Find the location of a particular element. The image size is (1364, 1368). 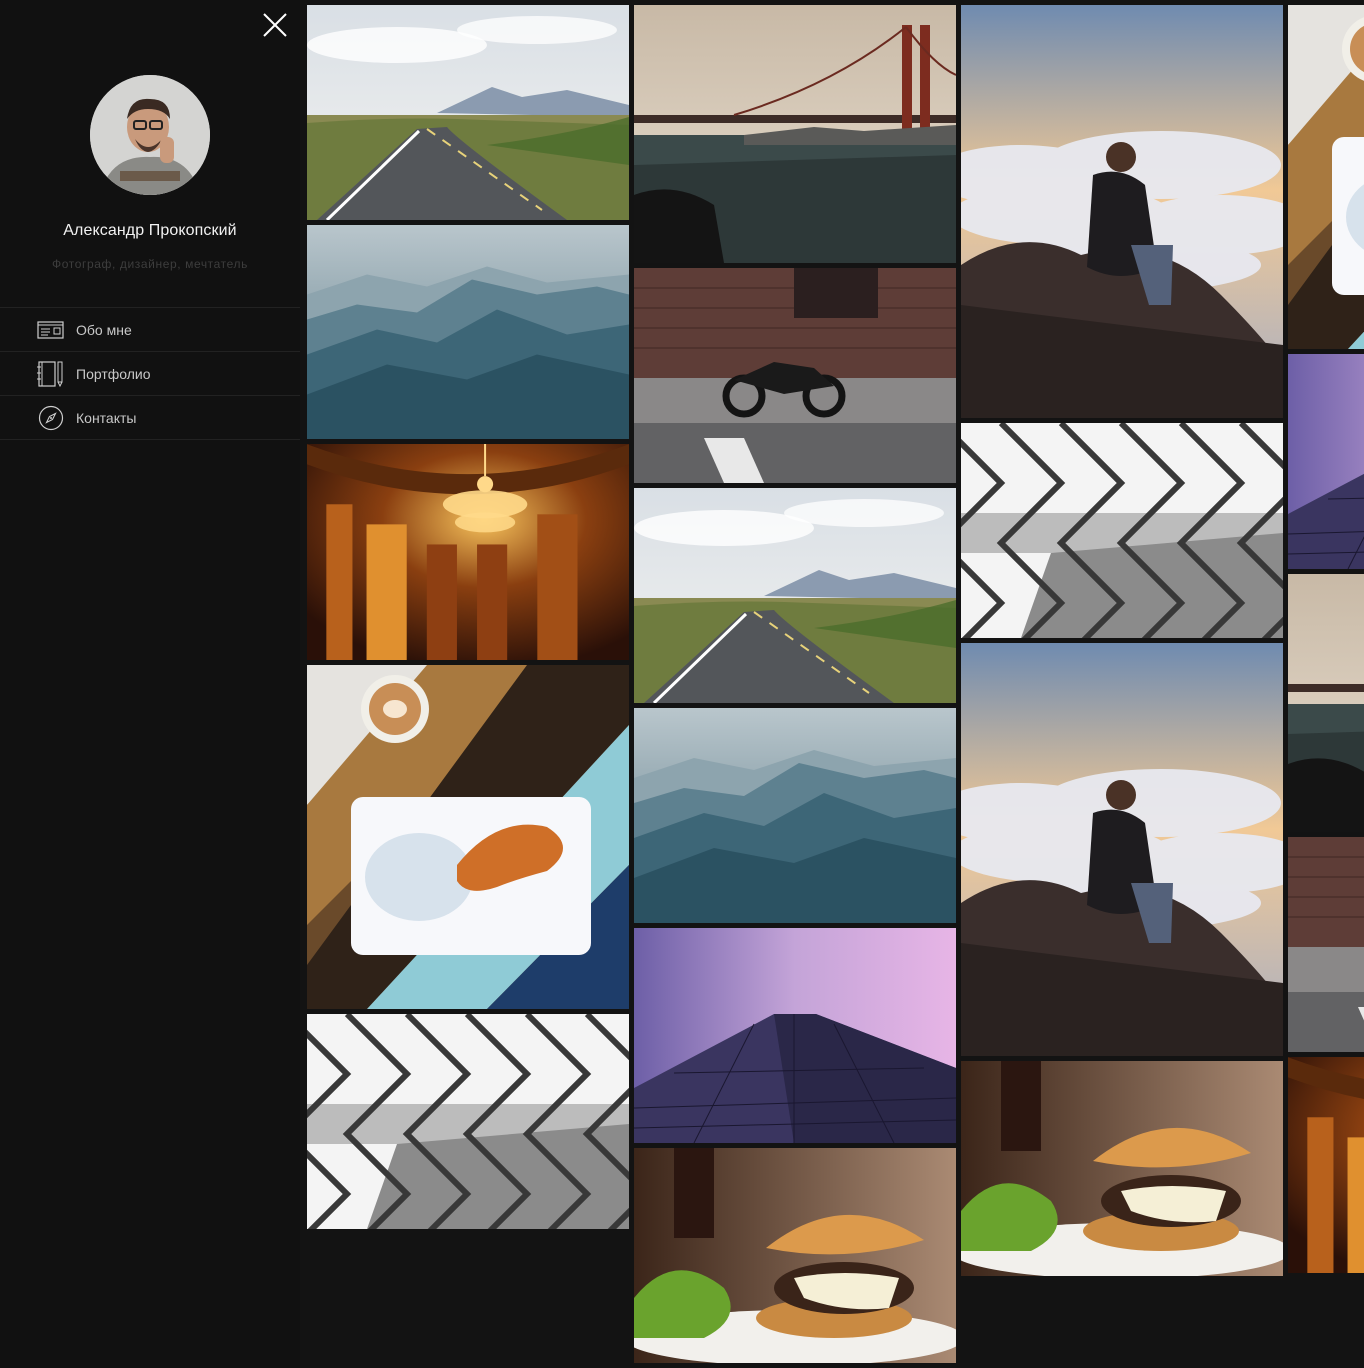

nav-label-about: Обо мне is located at coordinates (104, 329).